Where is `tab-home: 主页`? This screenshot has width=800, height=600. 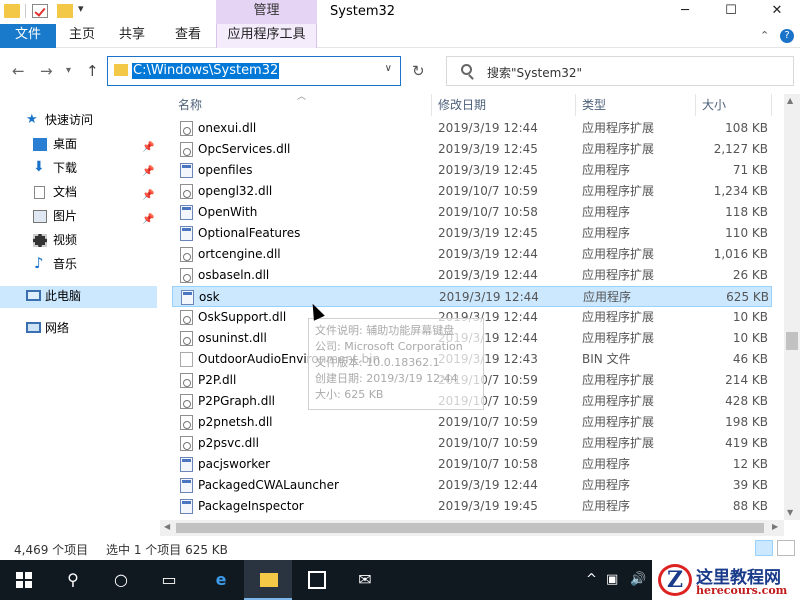
tab-home: 主页 is located at coordinates (82, 36).